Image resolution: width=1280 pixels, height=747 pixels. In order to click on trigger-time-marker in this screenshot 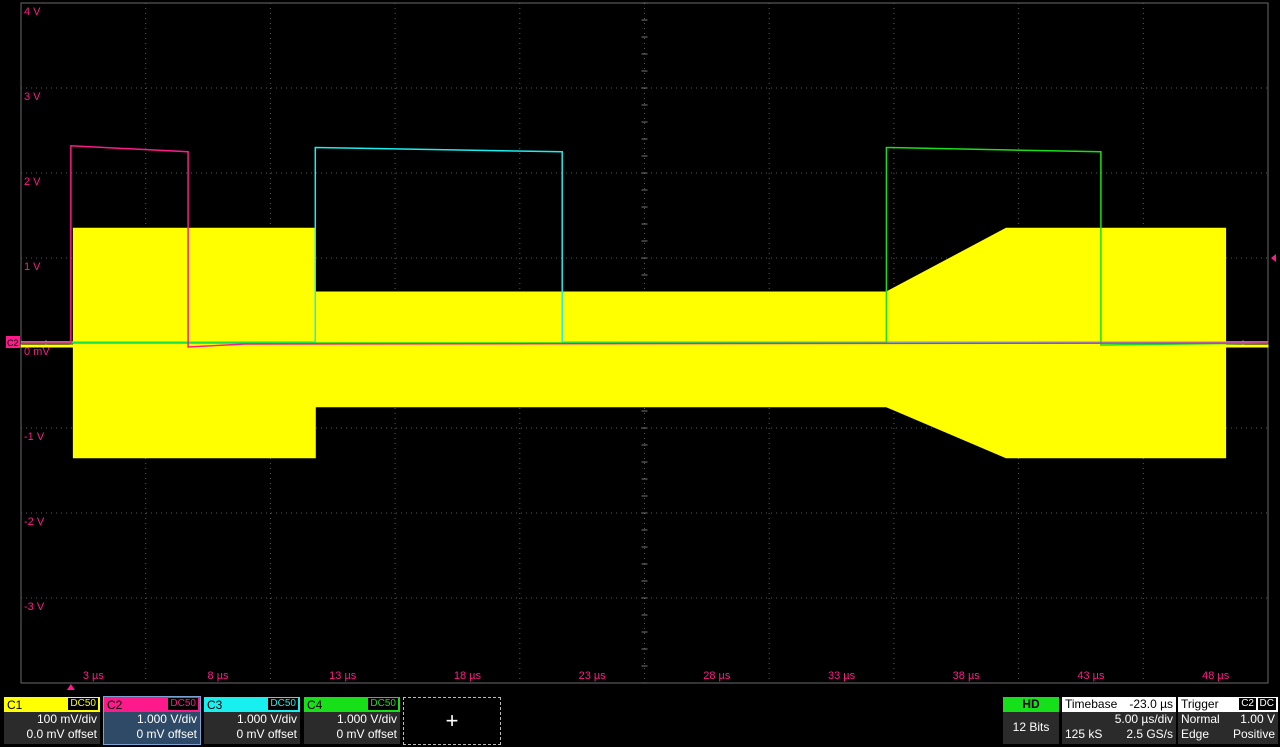, I will do `click(70, 687)`.